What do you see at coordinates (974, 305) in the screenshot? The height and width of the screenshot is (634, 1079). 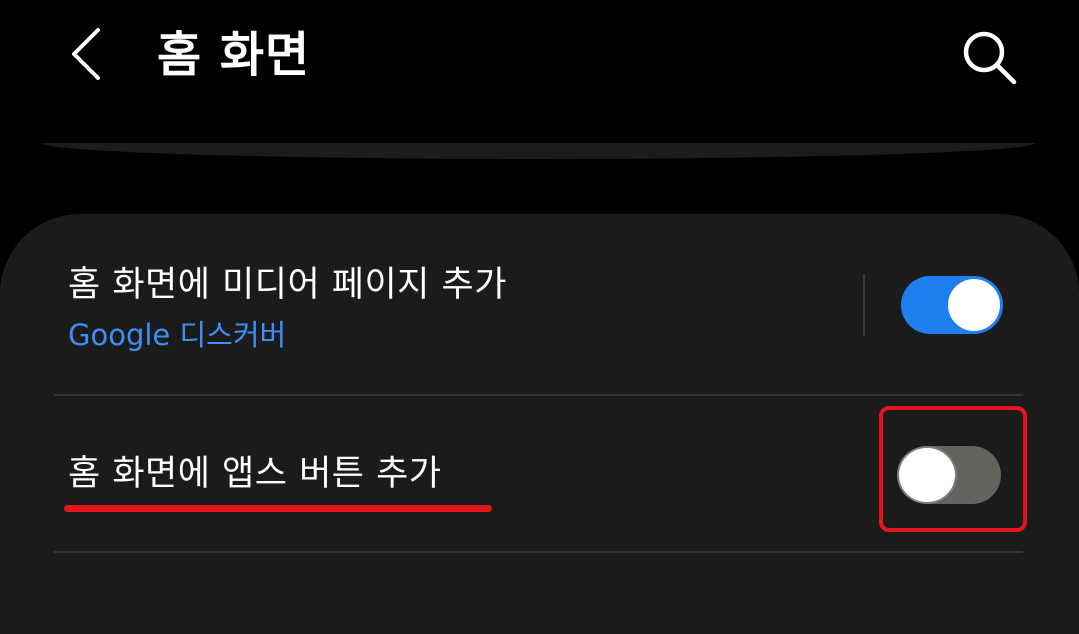 I see `toggle-knob` at bounding box center [974, 305].